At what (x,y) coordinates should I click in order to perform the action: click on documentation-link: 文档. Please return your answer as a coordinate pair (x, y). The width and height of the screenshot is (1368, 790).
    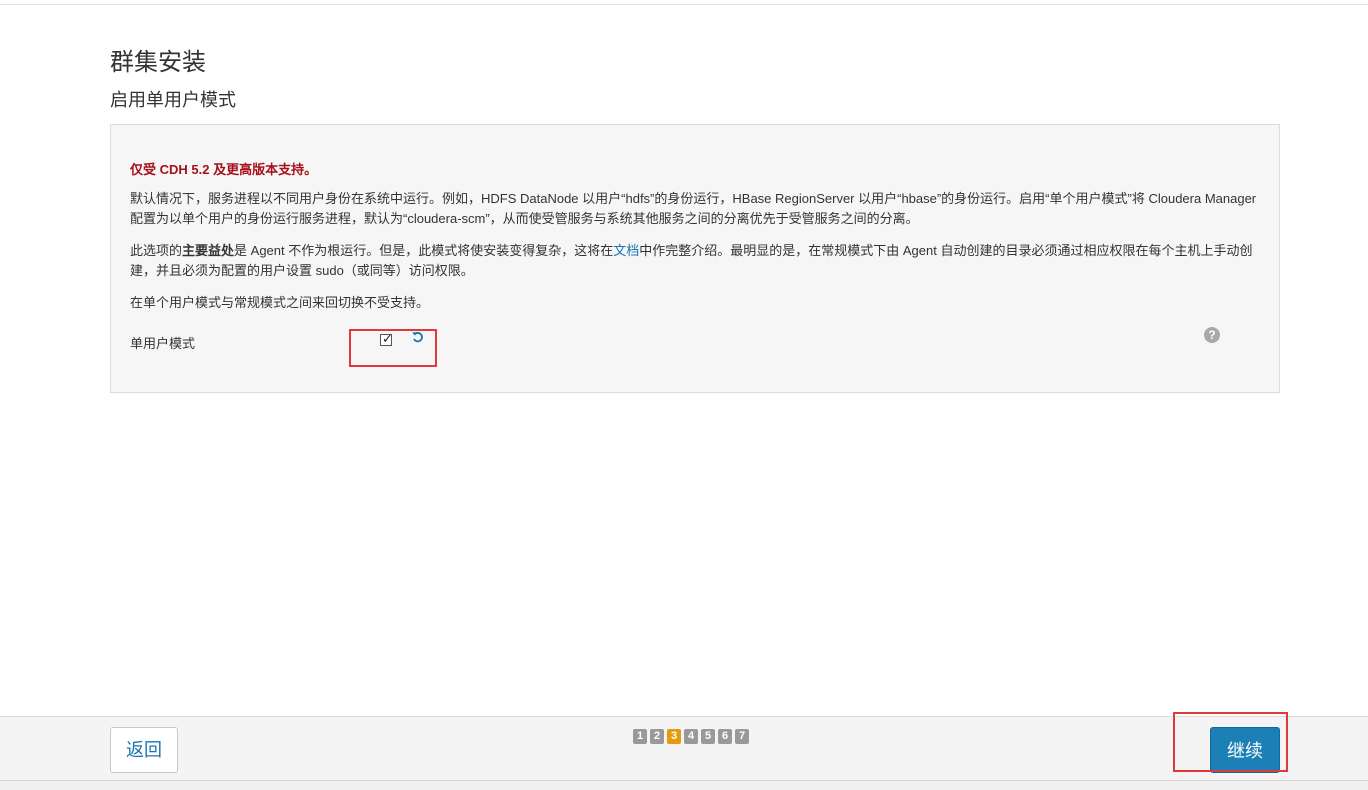
    Looking at the image, I should click on (626, 250).